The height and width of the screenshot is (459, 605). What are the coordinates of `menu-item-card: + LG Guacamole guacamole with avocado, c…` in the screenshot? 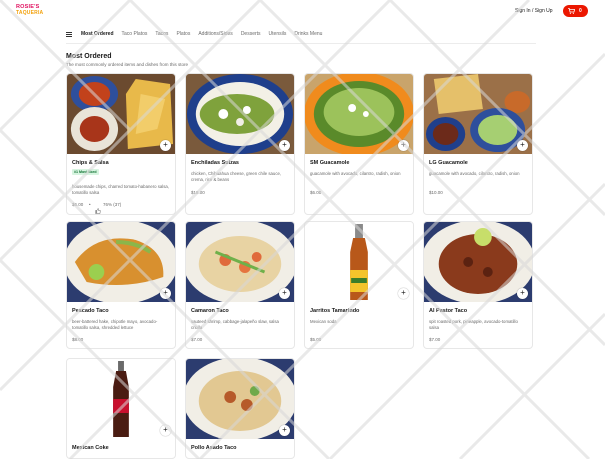 It's located at (478, 144).